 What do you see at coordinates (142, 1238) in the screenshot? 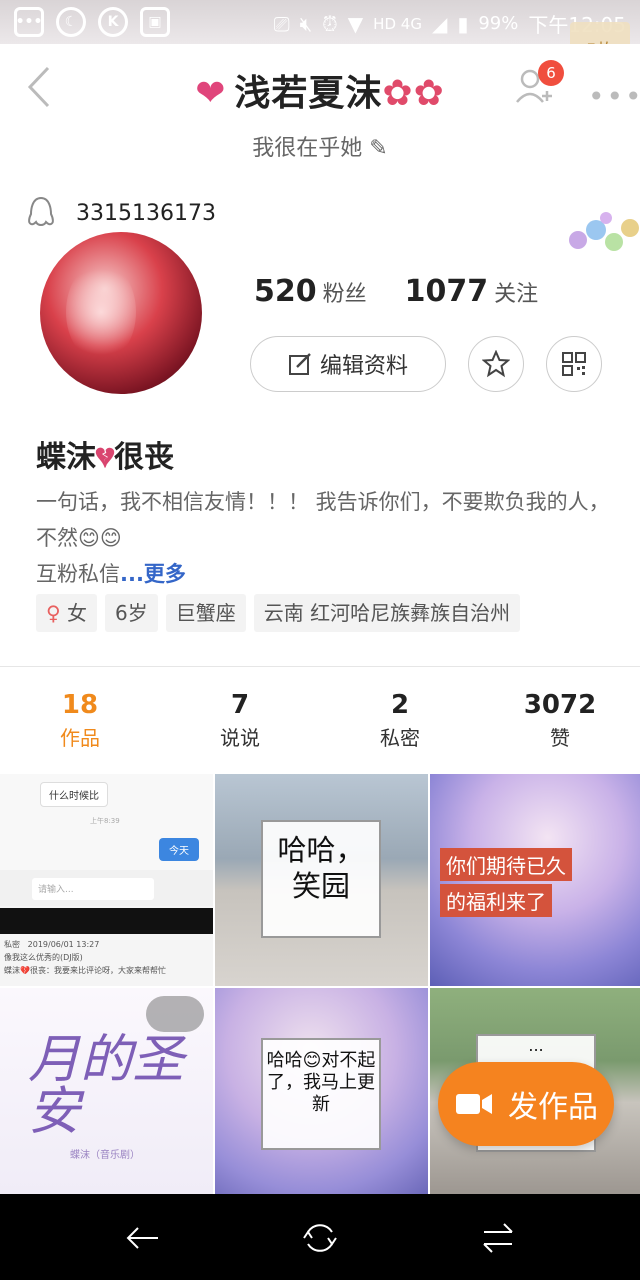
I see `back-nav-icon` at bounding box center [142, 1238].